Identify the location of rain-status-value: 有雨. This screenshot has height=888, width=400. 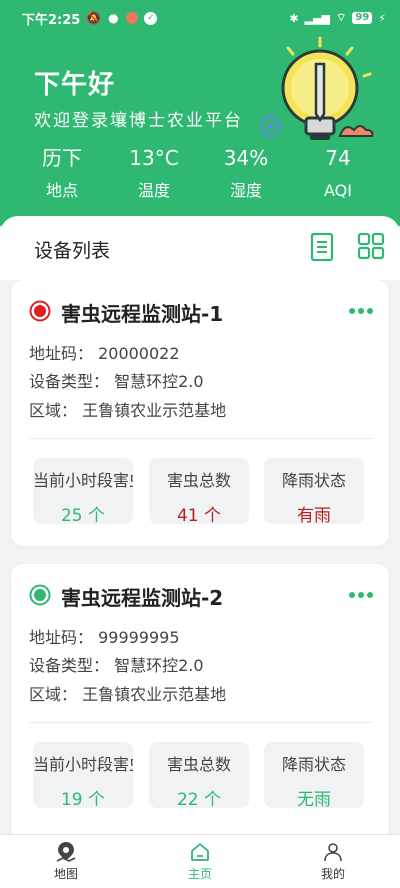
(314, 515).